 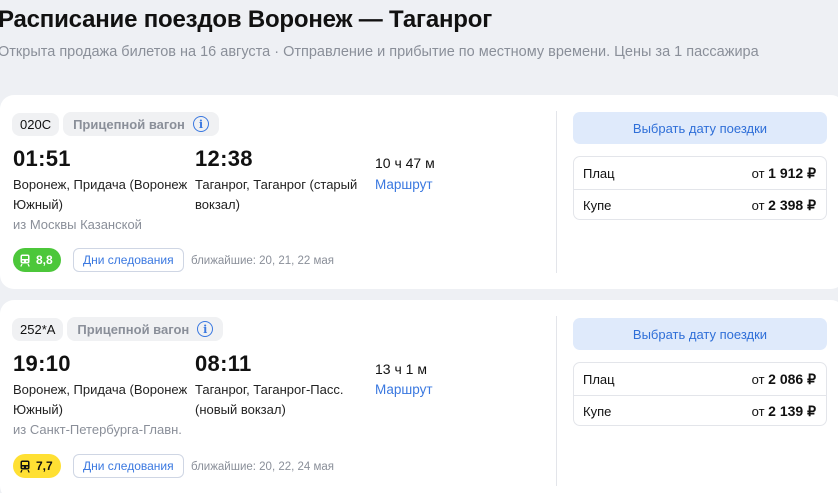 What do you see at coordinates (44, 466) in the screenshot?
I see `rating-value: 7,7` at bounding box center [44, 466].